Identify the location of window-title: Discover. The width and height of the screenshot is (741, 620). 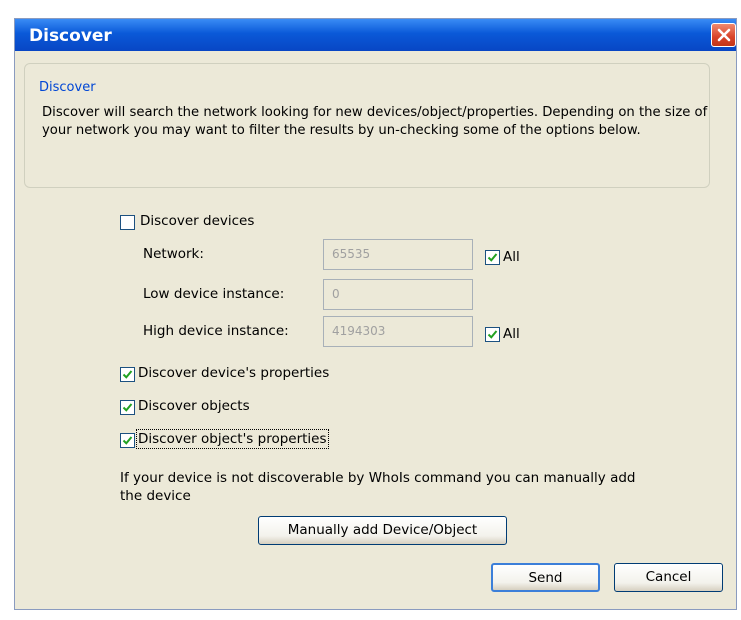
(70, 36).